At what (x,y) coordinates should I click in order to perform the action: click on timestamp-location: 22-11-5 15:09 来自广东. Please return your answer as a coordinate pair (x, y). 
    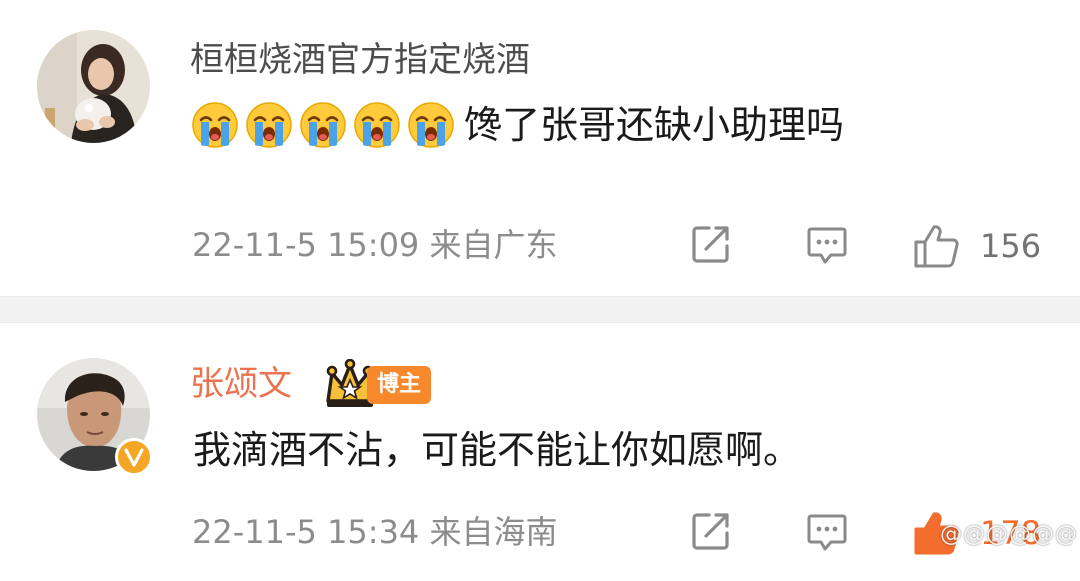
    Looking at the image, I should click on (375, 245).